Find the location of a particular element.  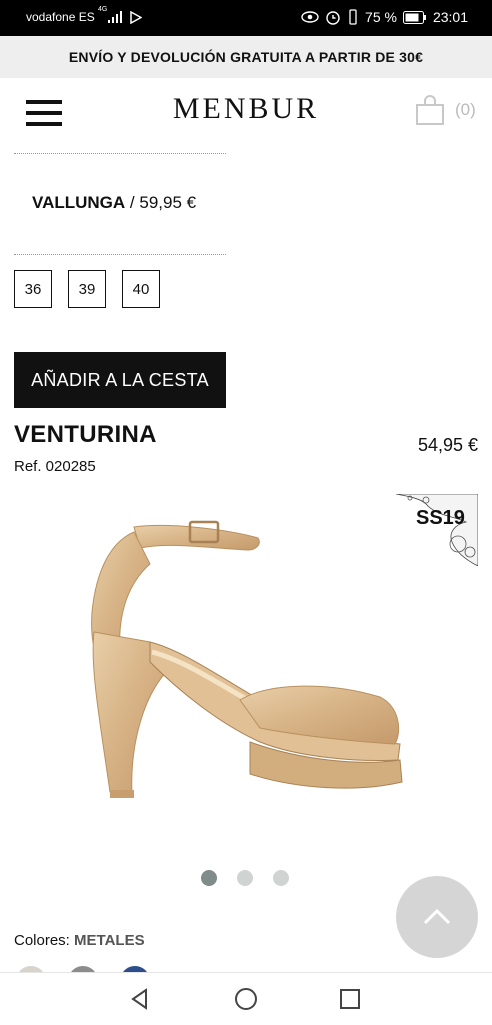

network-type: 4G is located at coordinates (103, 9).